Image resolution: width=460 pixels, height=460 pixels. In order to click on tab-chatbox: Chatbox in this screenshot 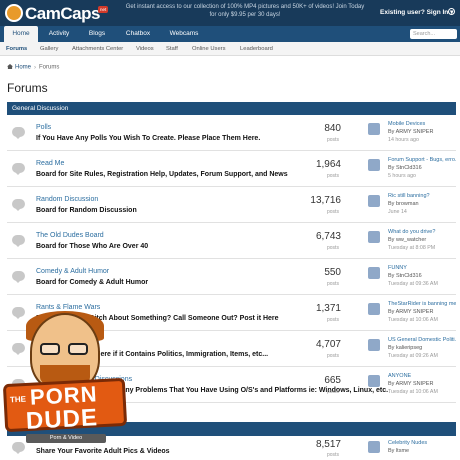, I will do `click(138, 34)`.